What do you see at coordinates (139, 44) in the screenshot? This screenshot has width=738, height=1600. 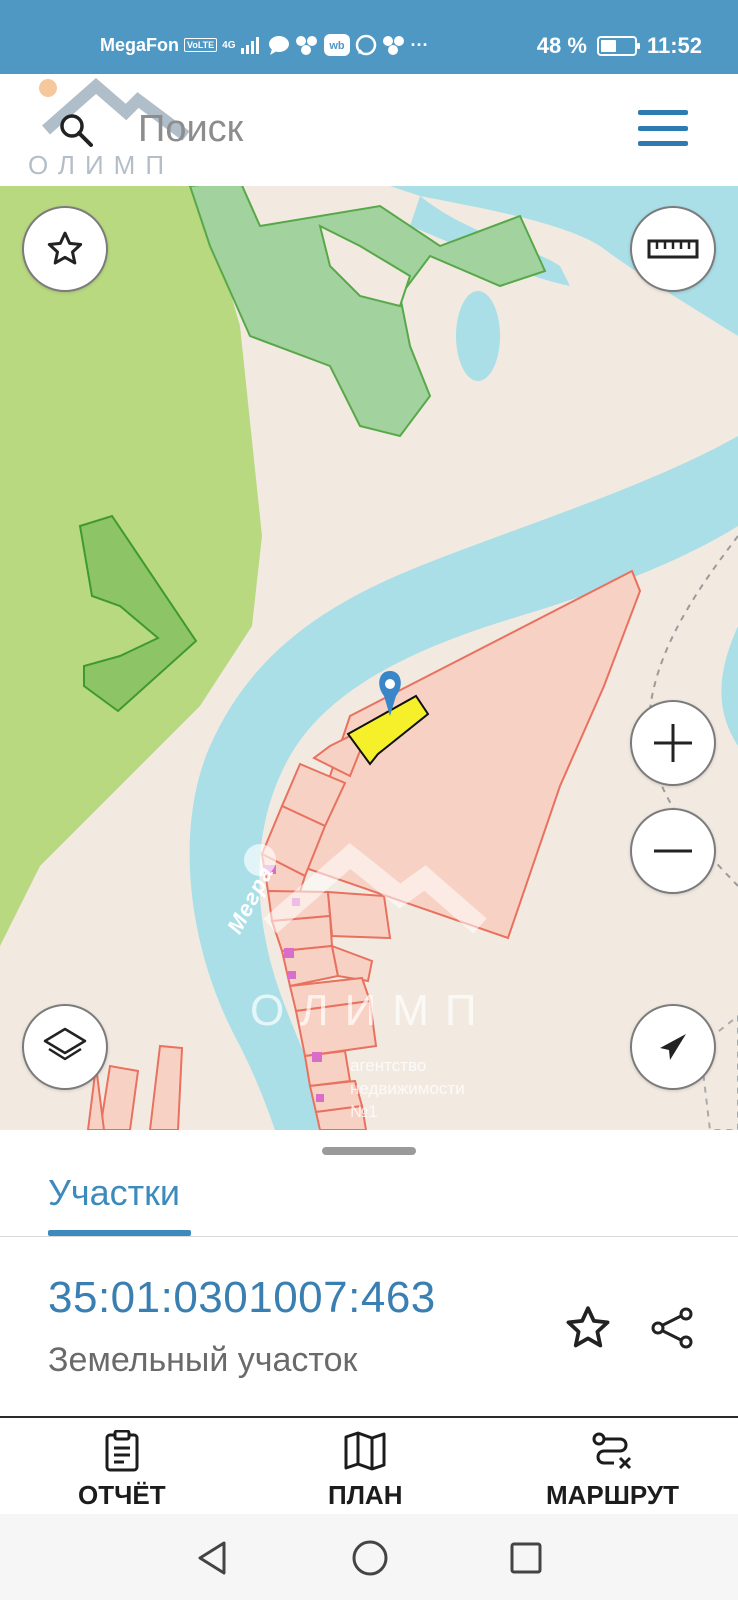 I see `carrier-name: MegaFon` at bounding box center [139, 44].